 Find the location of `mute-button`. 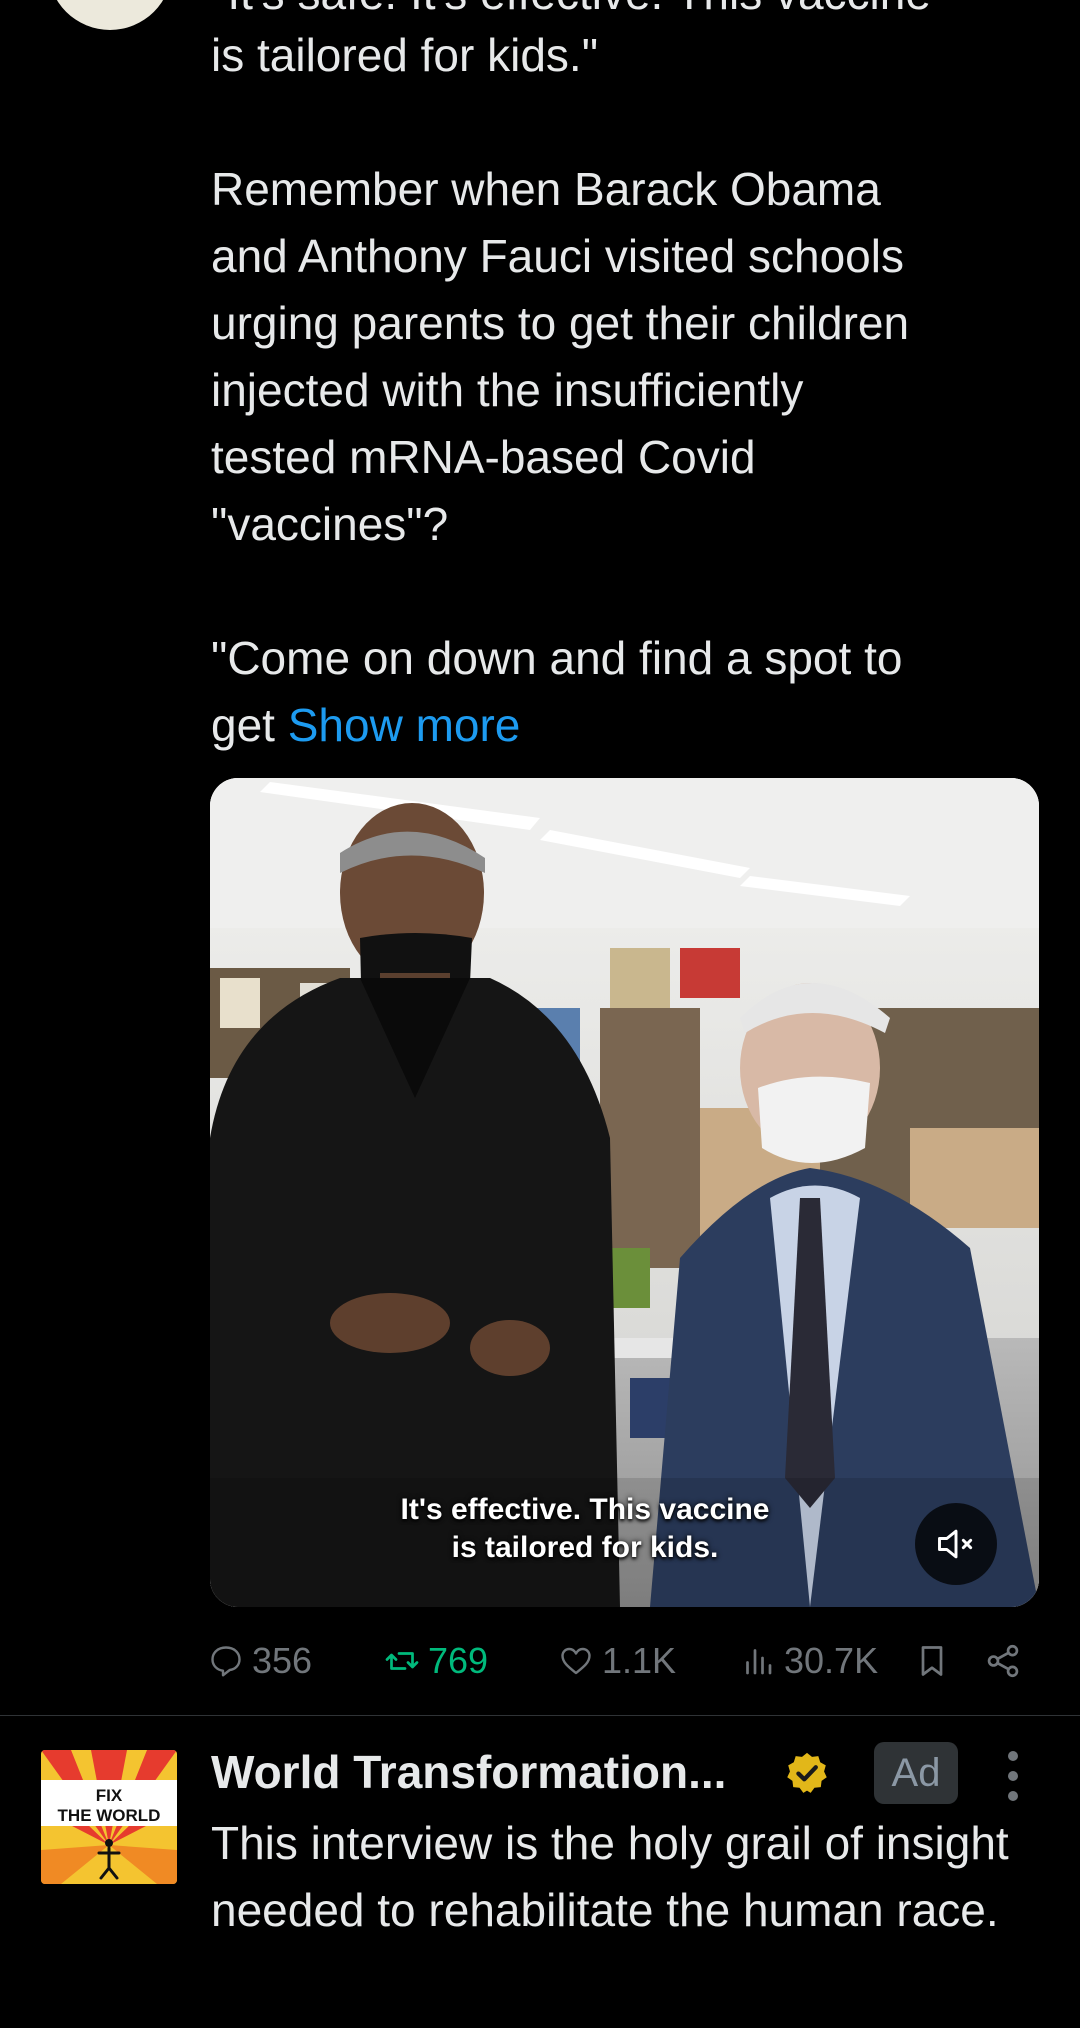

mute-button is located at coordinates (956, 1544).